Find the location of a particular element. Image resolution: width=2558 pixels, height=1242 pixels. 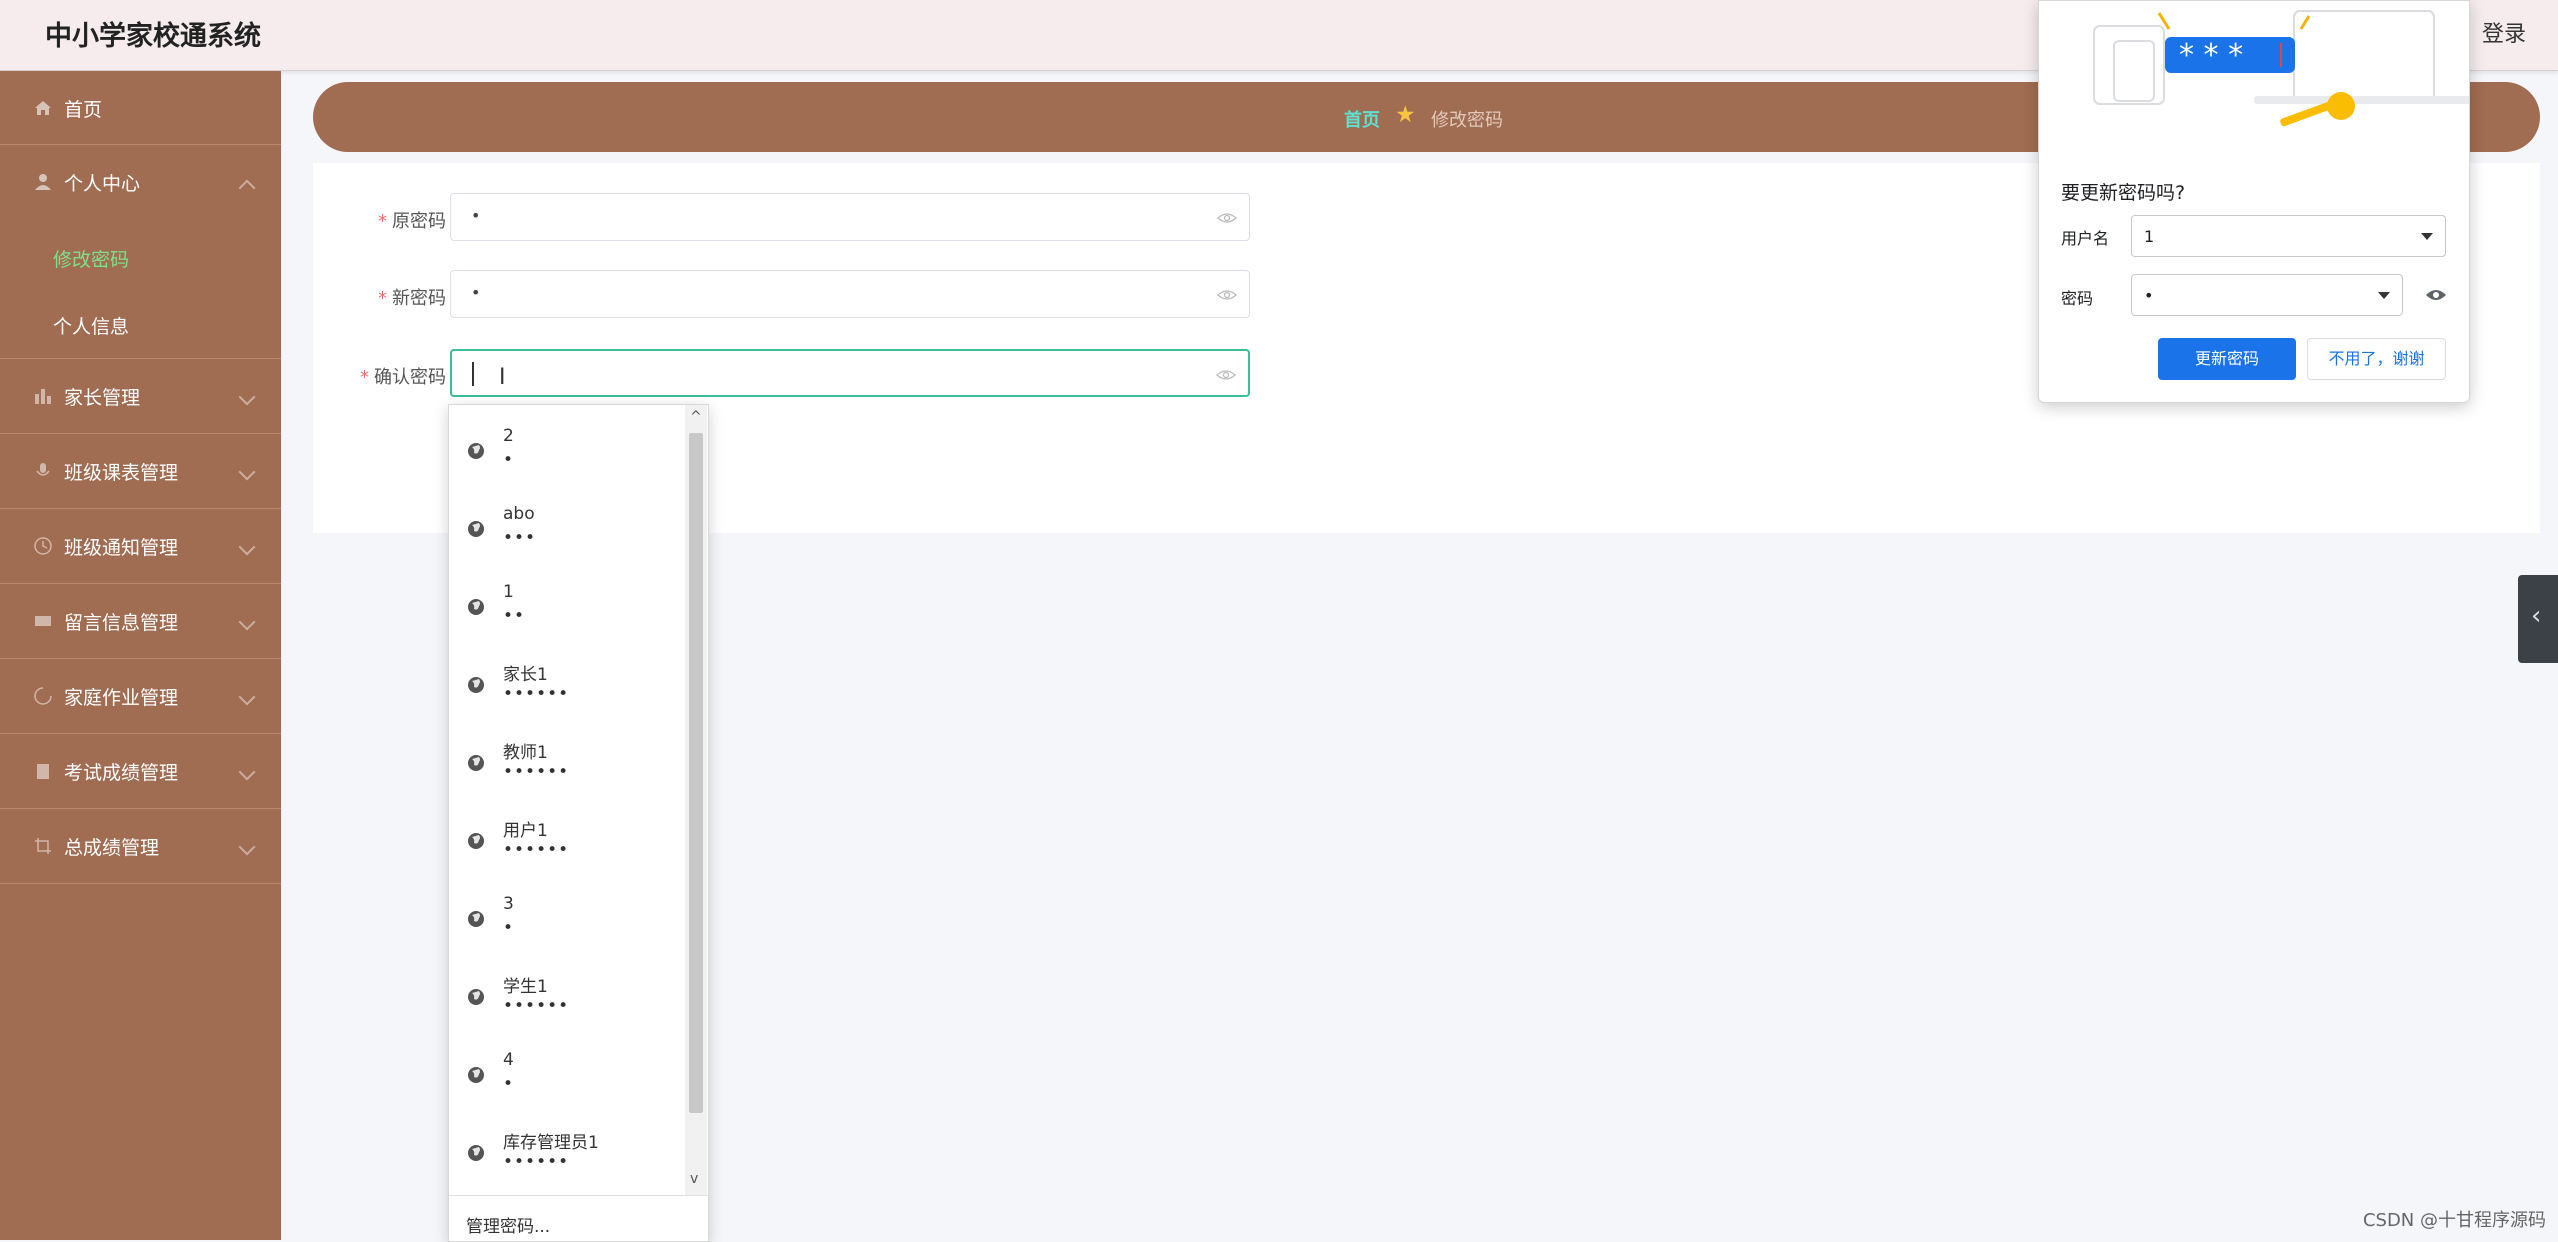

autofill-entry: 库存管理员1 •••••• is located at coordinates (566, 1151).